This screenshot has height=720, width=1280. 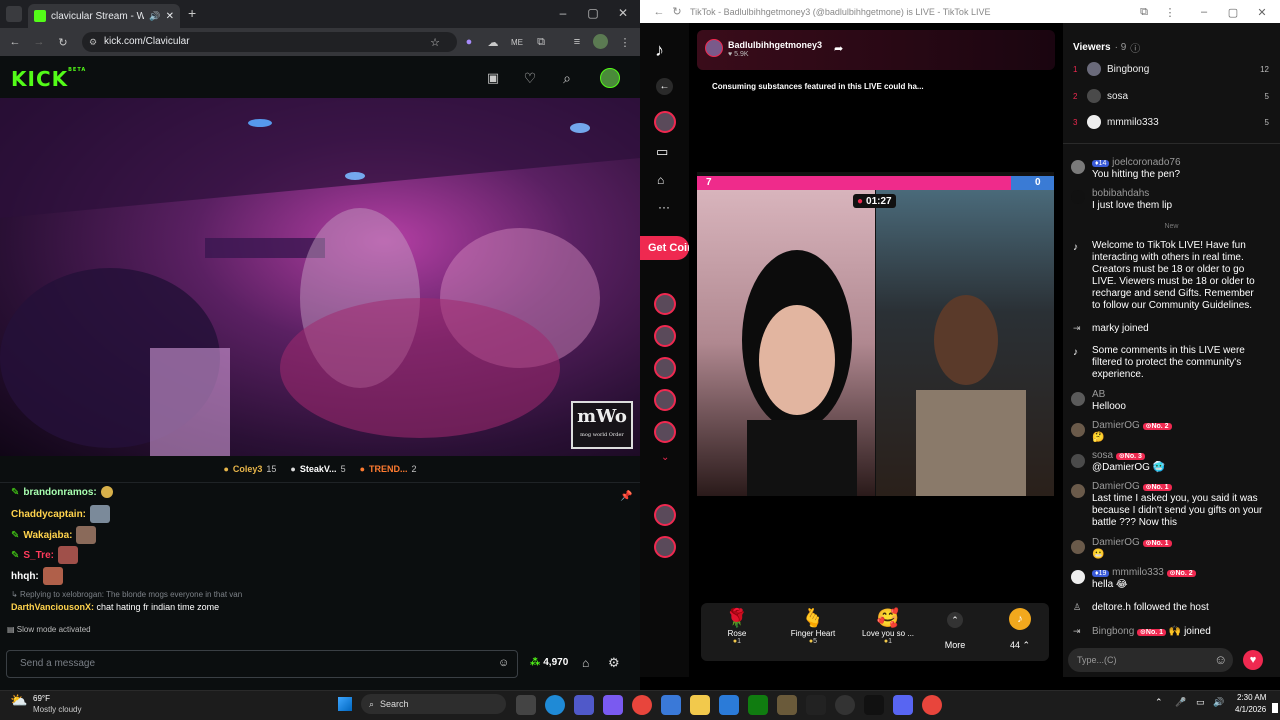 I want to click on store-icon, so click(x=671, y=705).